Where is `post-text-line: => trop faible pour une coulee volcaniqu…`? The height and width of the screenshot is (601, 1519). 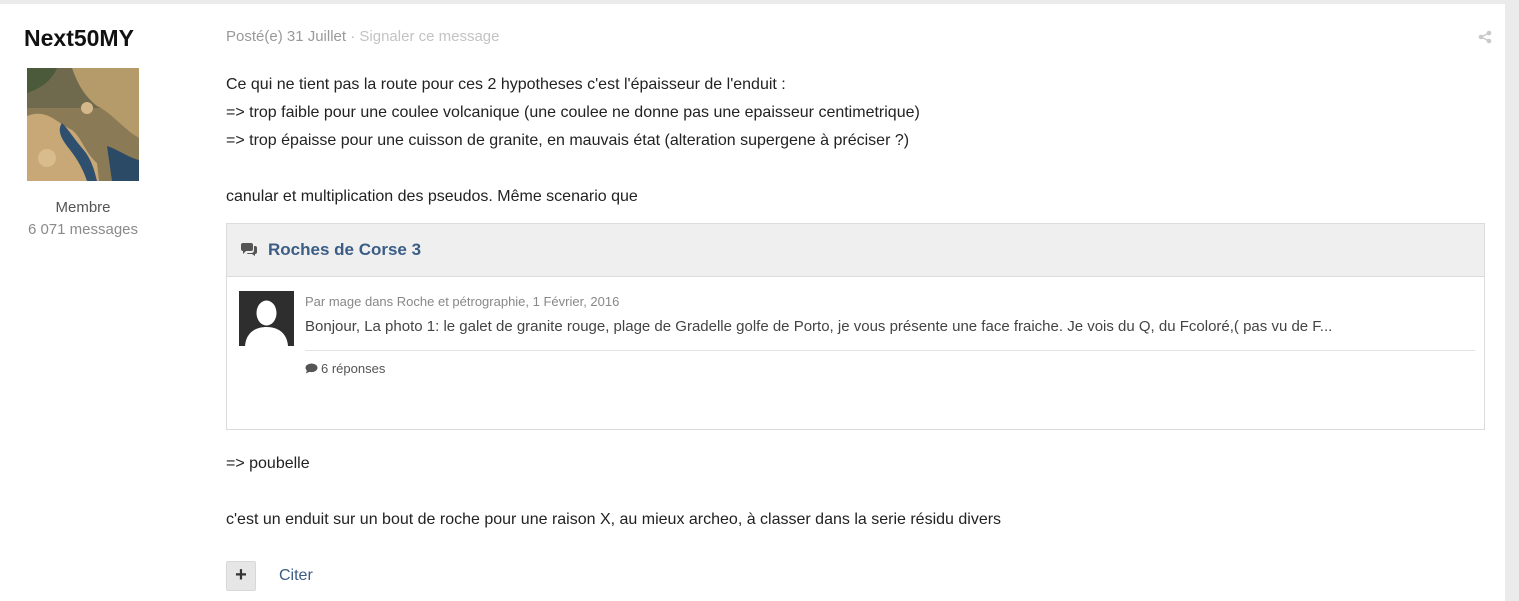
post-text-line: => trop faible pour une coulee volcaniqu… is located at coordinates (573, 112).